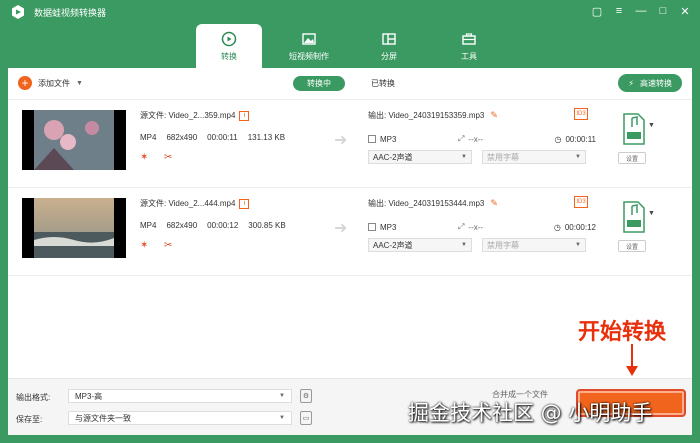  I want to click on converted-tab: 已转换, so click(383, 83).